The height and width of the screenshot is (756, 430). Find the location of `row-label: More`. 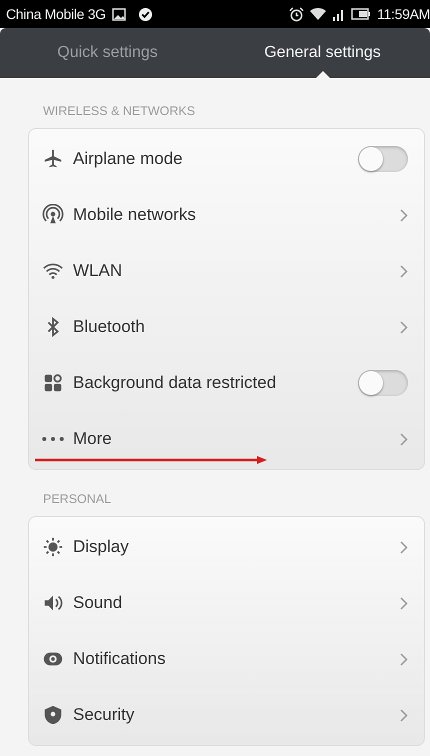

row-label: More is located at coordinates (93, 439).